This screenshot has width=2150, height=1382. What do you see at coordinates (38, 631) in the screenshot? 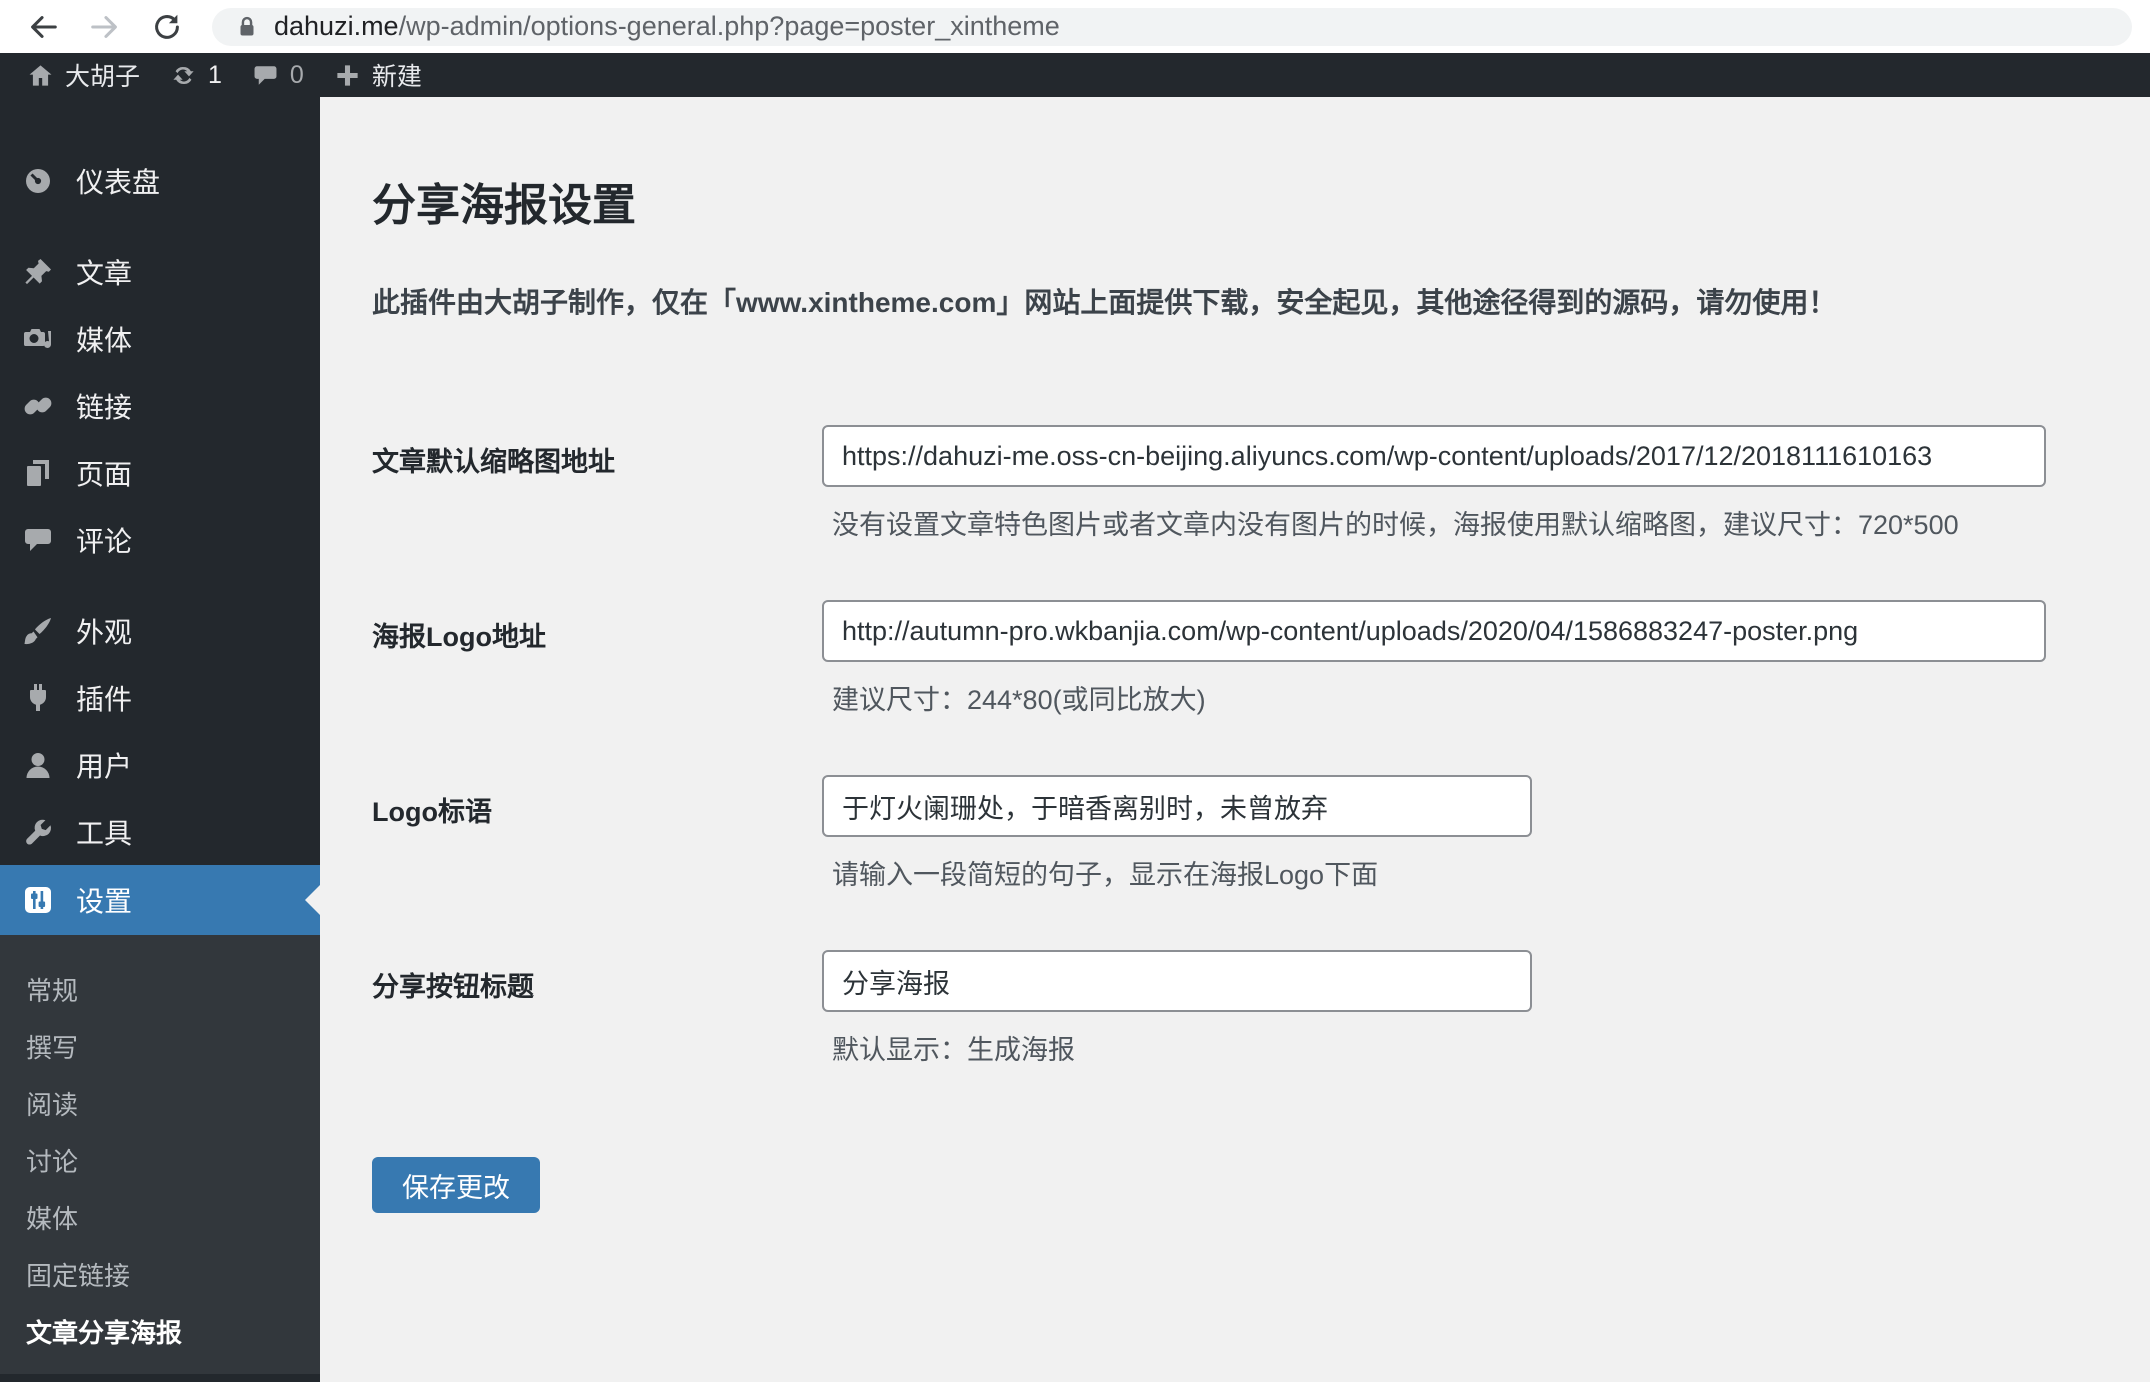
I see `paintbrush-icon` at bounding box center [38, 631].